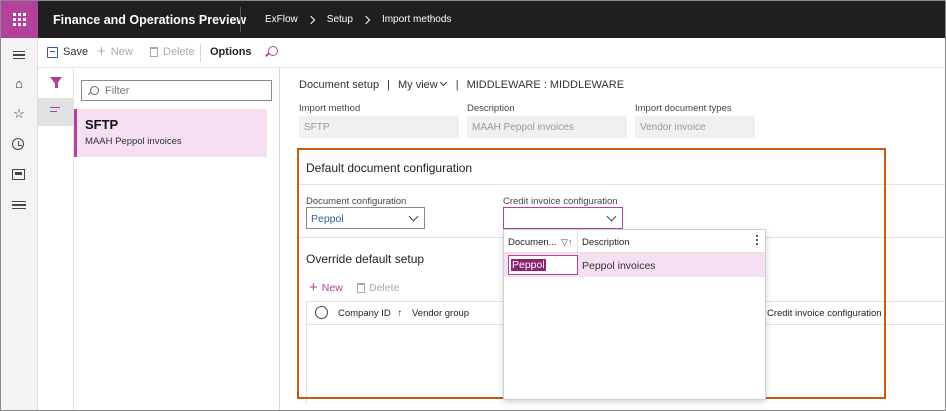 The height and width of the screenshot is (411, 946). What do you see at coordinates (281, 19) in the screenshot?
I see `breadcrumb-exflow: ExFlow` at bounding box center [281, 19].